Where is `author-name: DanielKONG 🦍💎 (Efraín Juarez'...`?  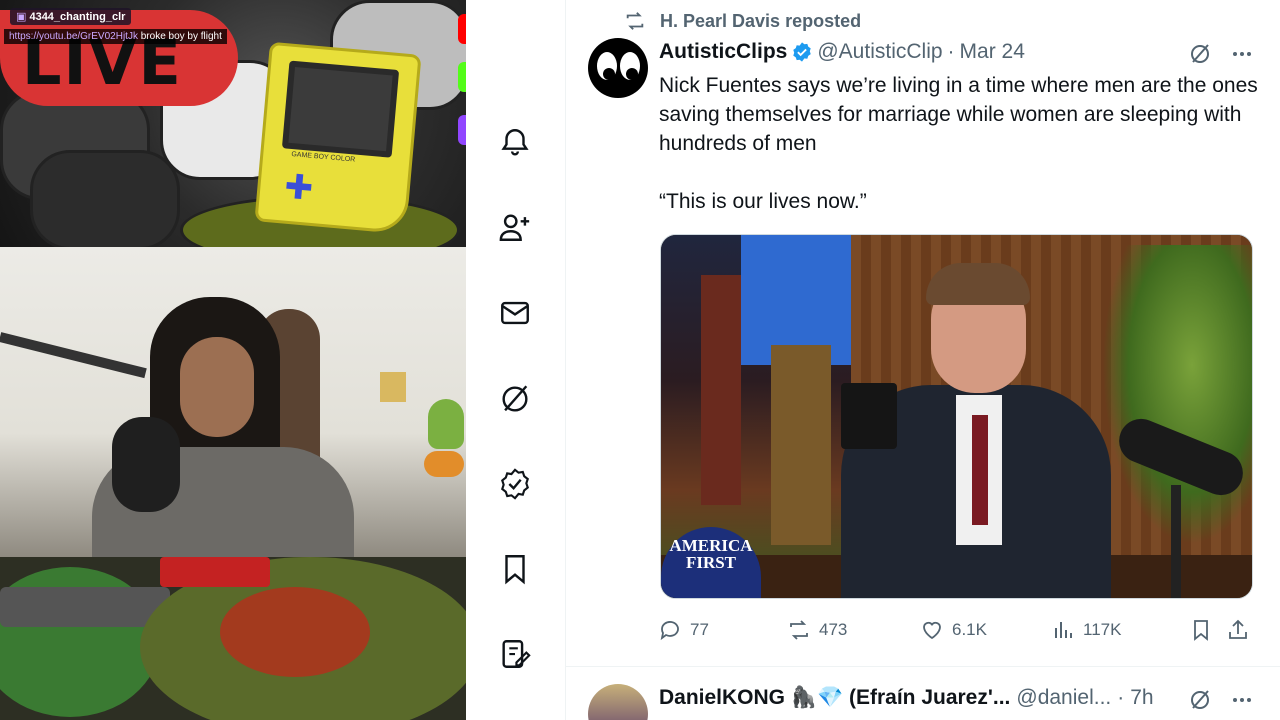
author-name: DanielKONG 🦍💎 (Efraín Juarez'... is located at coordinates (834, 698).